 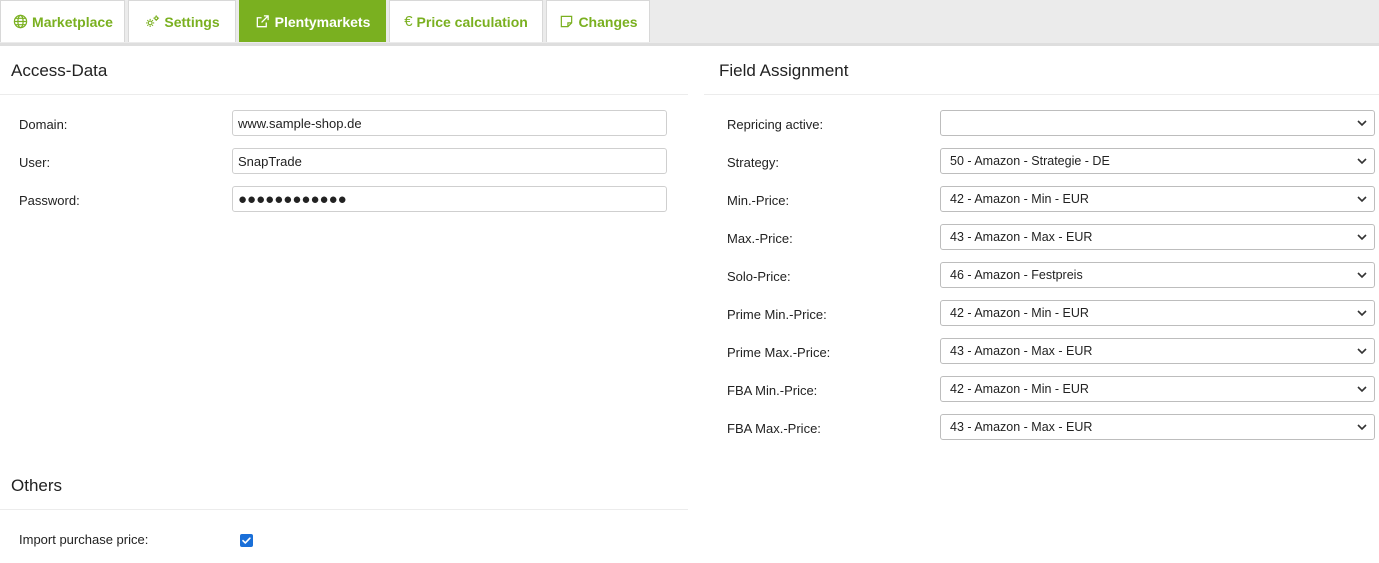 What do you see at coordinates (449, 123) in the screenshot?
I see `domain-field` at bounding box center [449, 123].